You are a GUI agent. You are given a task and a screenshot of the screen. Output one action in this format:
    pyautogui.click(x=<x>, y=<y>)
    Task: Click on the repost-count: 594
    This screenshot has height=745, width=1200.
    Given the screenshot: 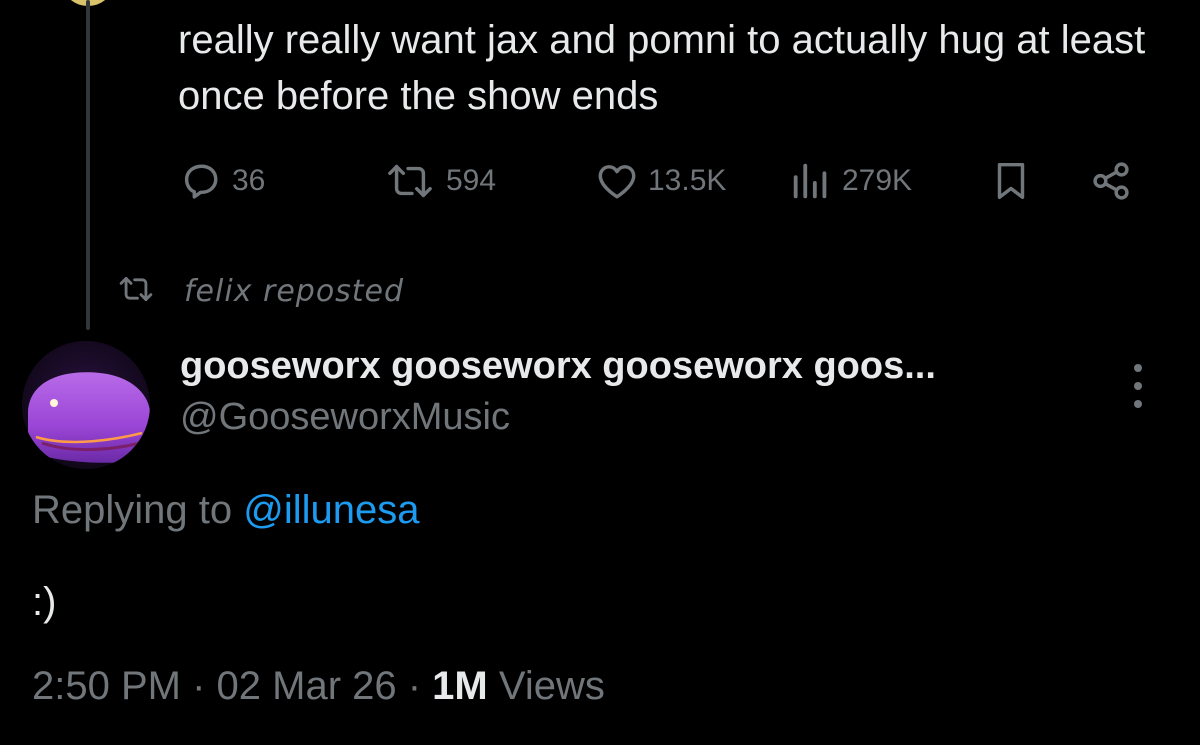 What is the action you would take?
    pyautogui.click(x=471, y=180)
    